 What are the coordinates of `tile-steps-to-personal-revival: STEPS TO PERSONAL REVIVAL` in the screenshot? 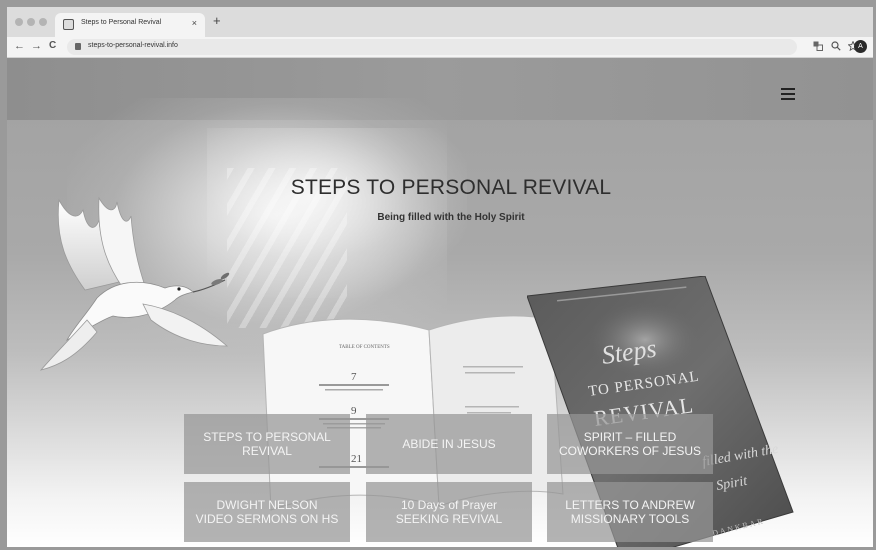 It's located at (267, 444).